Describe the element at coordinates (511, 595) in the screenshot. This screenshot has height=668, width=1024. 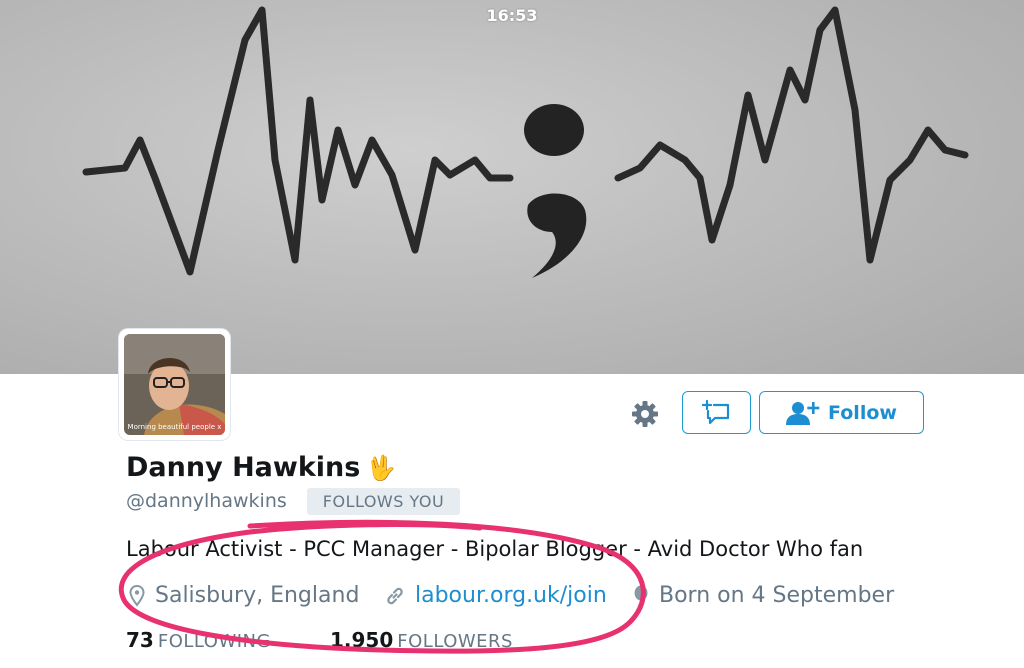
I see `website-link: labour.org.uk/join` at that location.